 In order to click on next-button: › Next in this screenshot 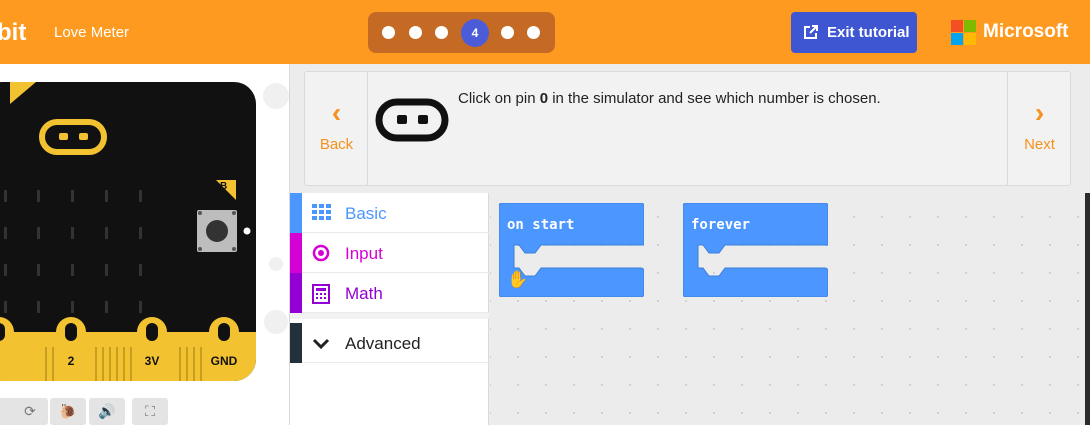, I will do `click(1038, 128)`.